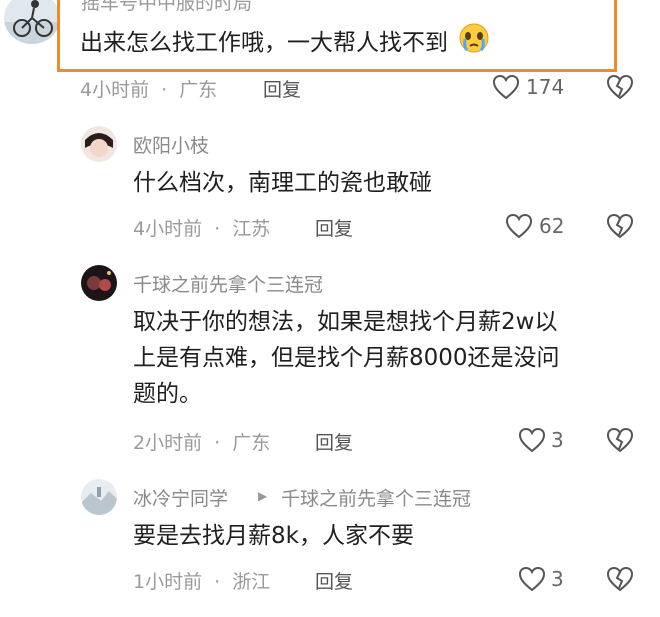  Describe the element at coordinates (251, 582) in the screenshot. I see `comment-location: 浙江` at that location.